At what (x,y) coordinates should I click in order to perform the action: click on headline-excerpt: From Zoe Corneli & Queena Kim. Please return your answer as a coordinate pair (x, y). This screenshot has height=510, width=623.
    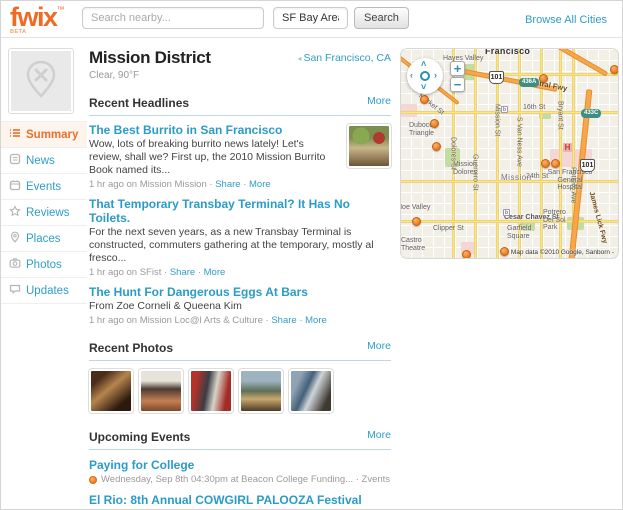
    Looking at the image, I should click on (165, 306).